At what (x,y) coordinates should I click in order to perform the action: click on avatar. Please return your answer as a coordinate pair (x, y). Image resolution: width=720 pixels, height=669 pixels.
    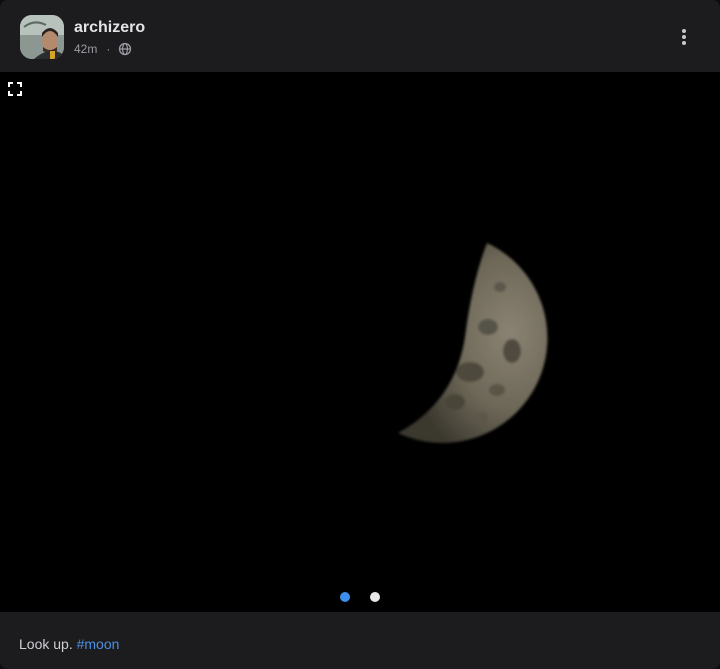
    Looking at the image, I should click on (42, 37).